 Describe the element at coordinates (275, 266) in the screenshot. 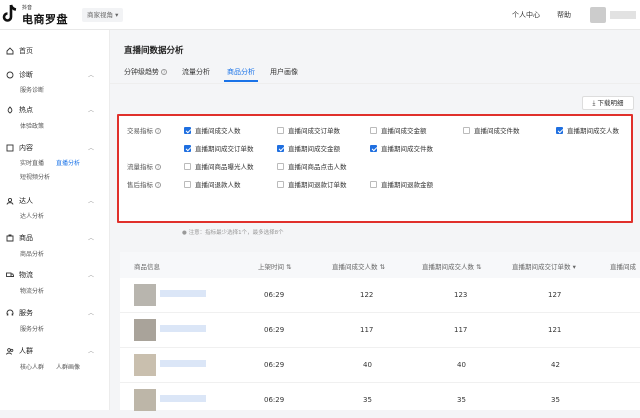

I see `column-header-listing-time: 上架时间 ⇅` at that location.